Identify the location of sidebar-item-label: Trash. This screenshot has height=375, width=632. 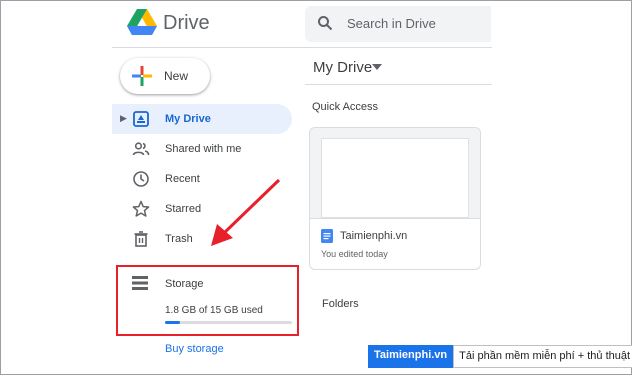
(179, 239).